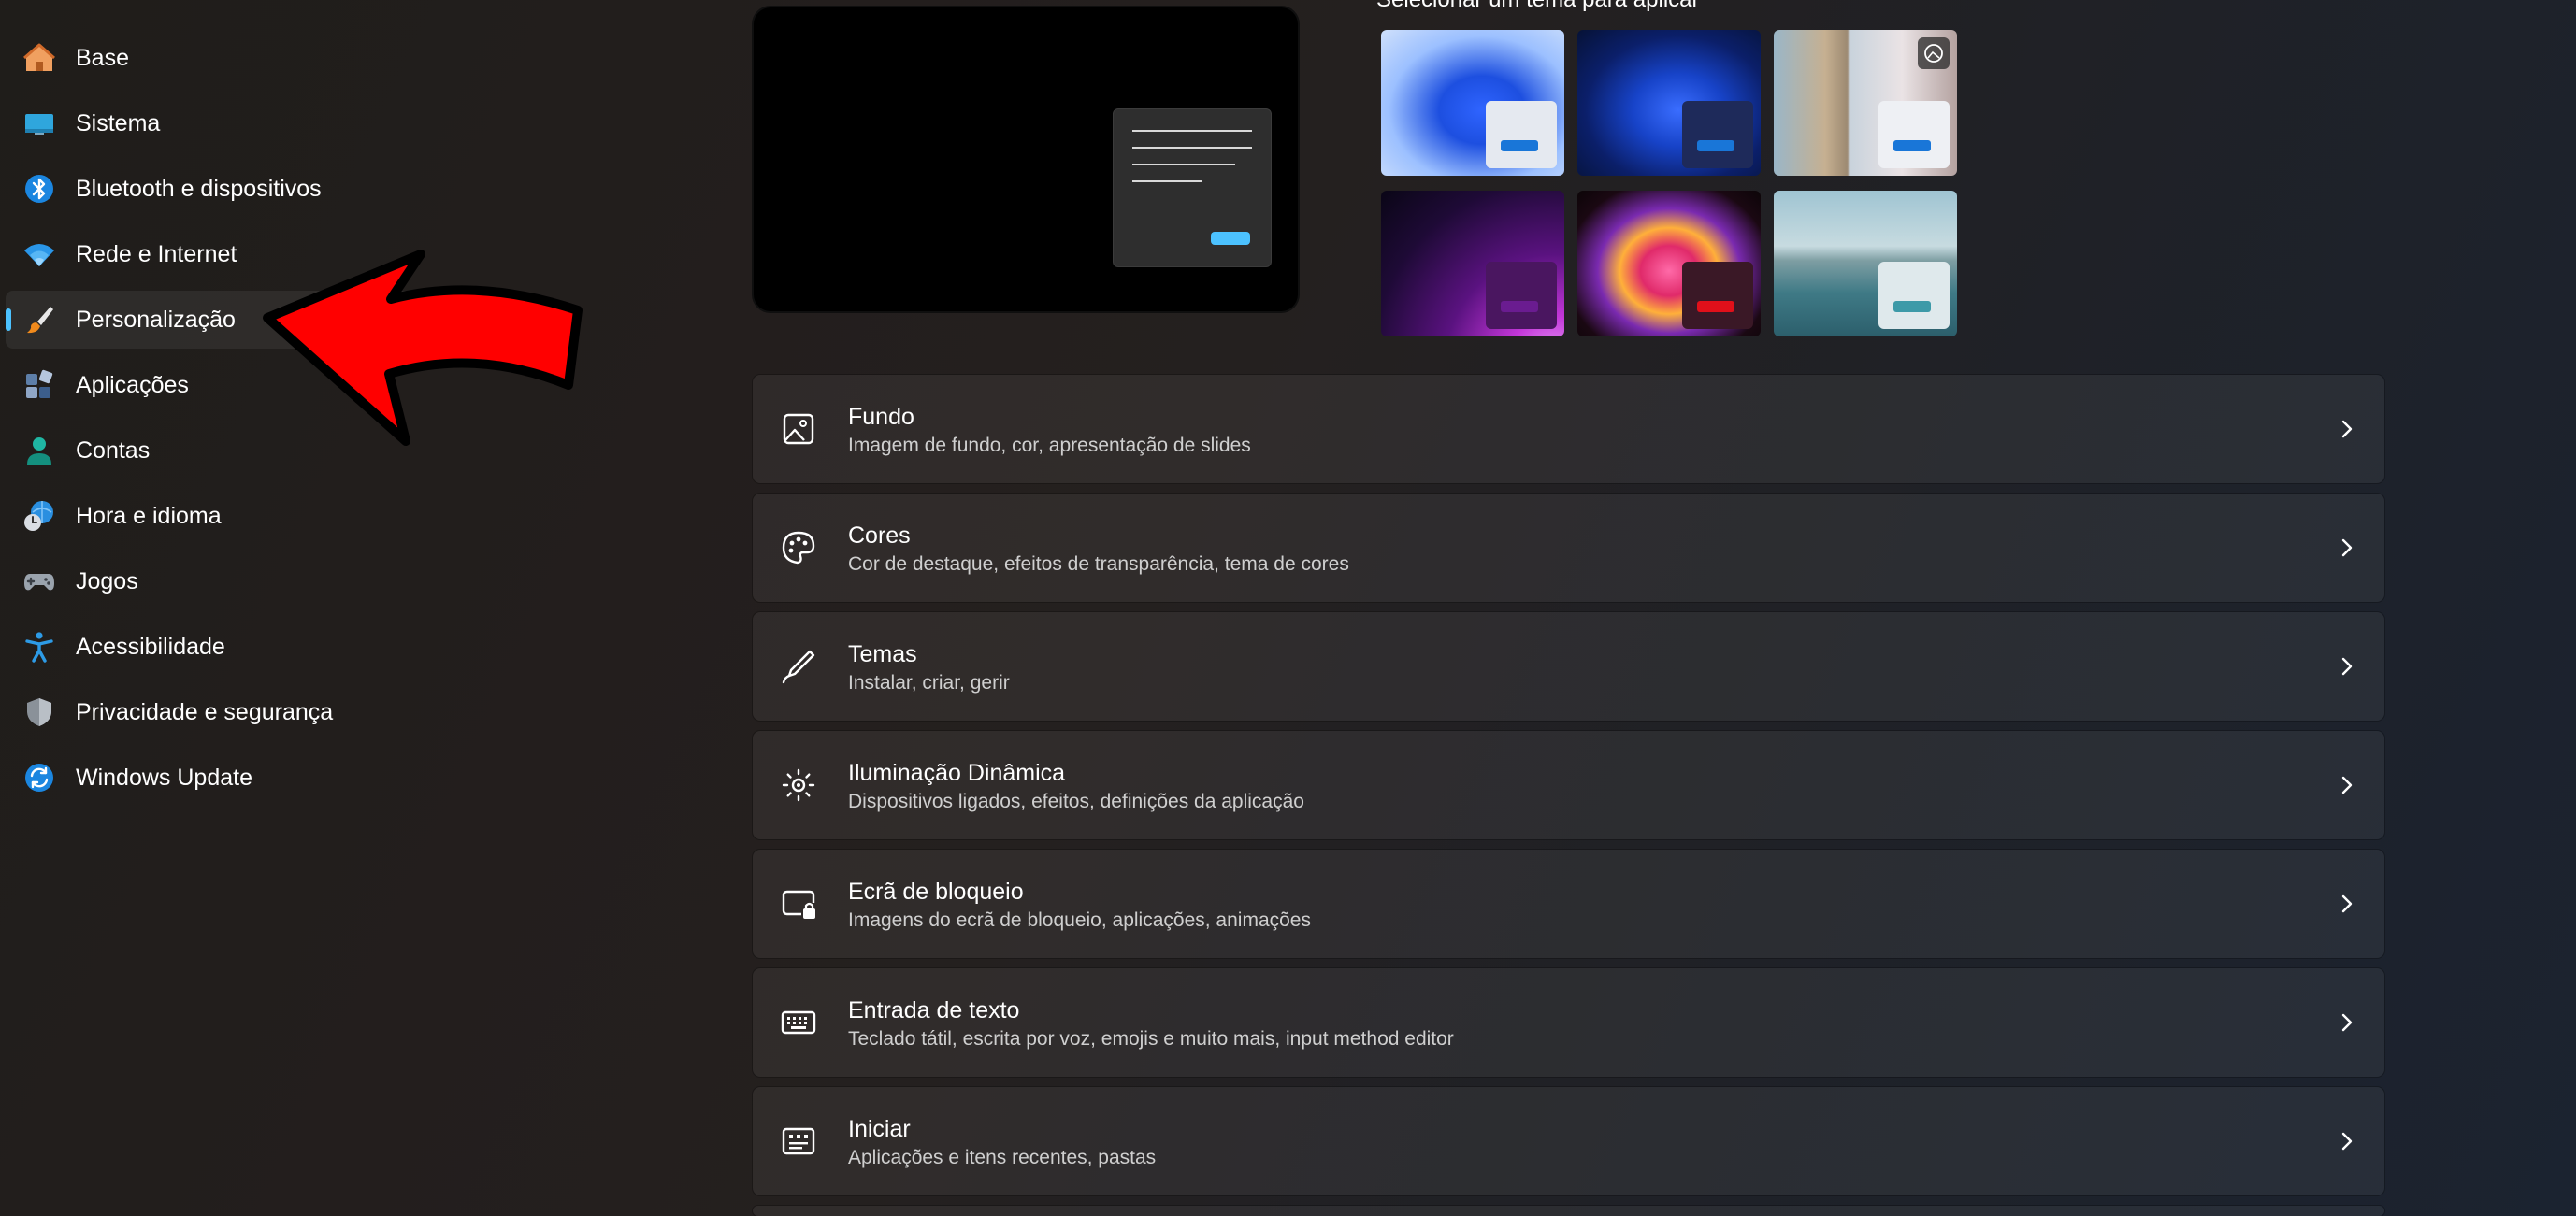 The height and width of the screenshot is (1216, 2576). I want to click on home-icon, so click(39, 58).